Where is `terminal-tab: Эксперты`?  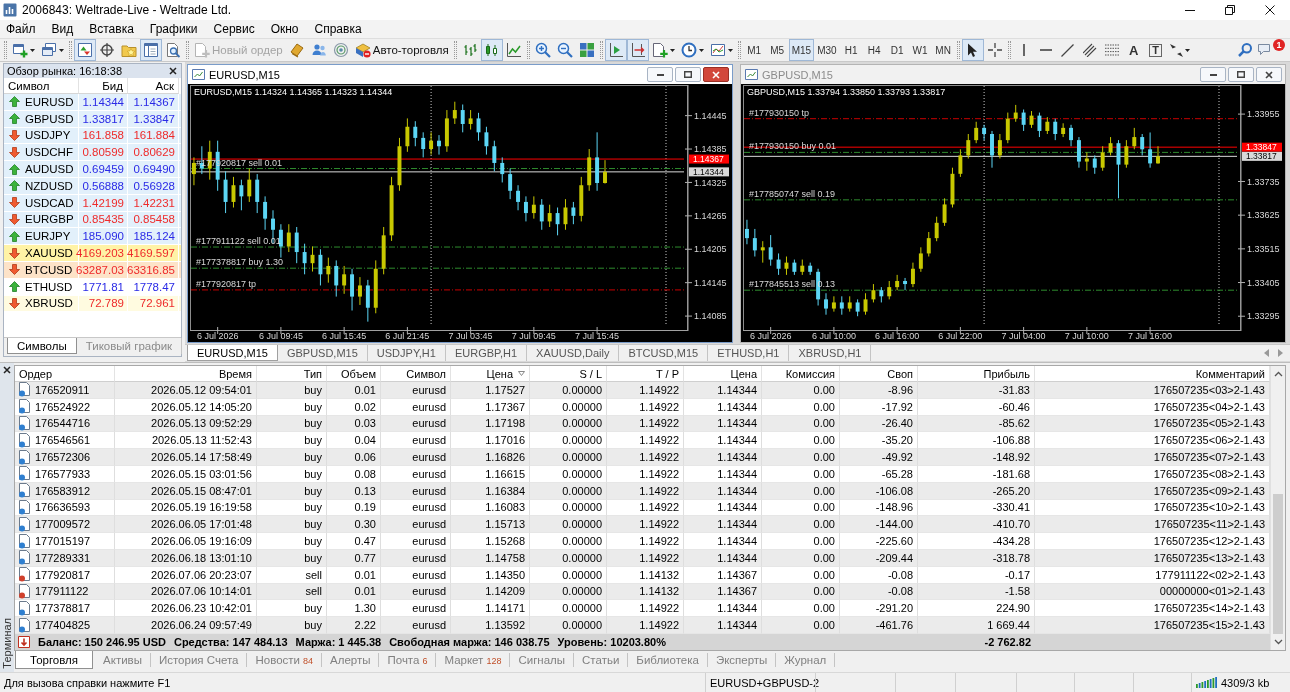
terminal-tab: Эксперты is located at coordinates (742, 660).